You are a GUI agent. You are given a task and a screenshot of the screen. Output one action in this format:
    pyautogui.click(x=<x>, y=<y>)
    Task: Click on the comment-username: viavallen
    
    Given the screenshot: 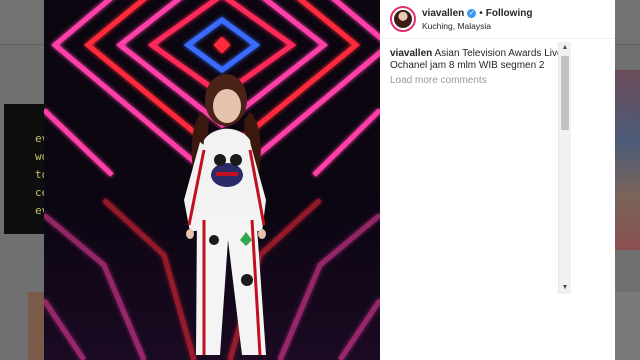 What is the action you would take?
    pyautogui.click(x=411, y=53)
    